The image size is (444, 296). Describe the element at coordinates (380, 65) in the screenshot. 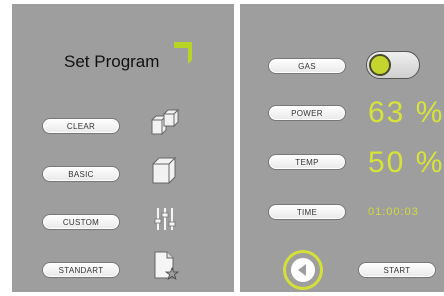

I see `toggle-knob` at that location.